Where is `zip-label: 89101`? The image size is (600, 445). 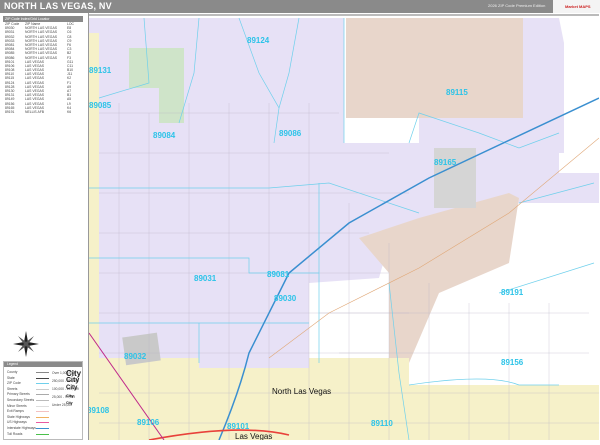
zip-label: 89101 is located at coordinates (238, 426).